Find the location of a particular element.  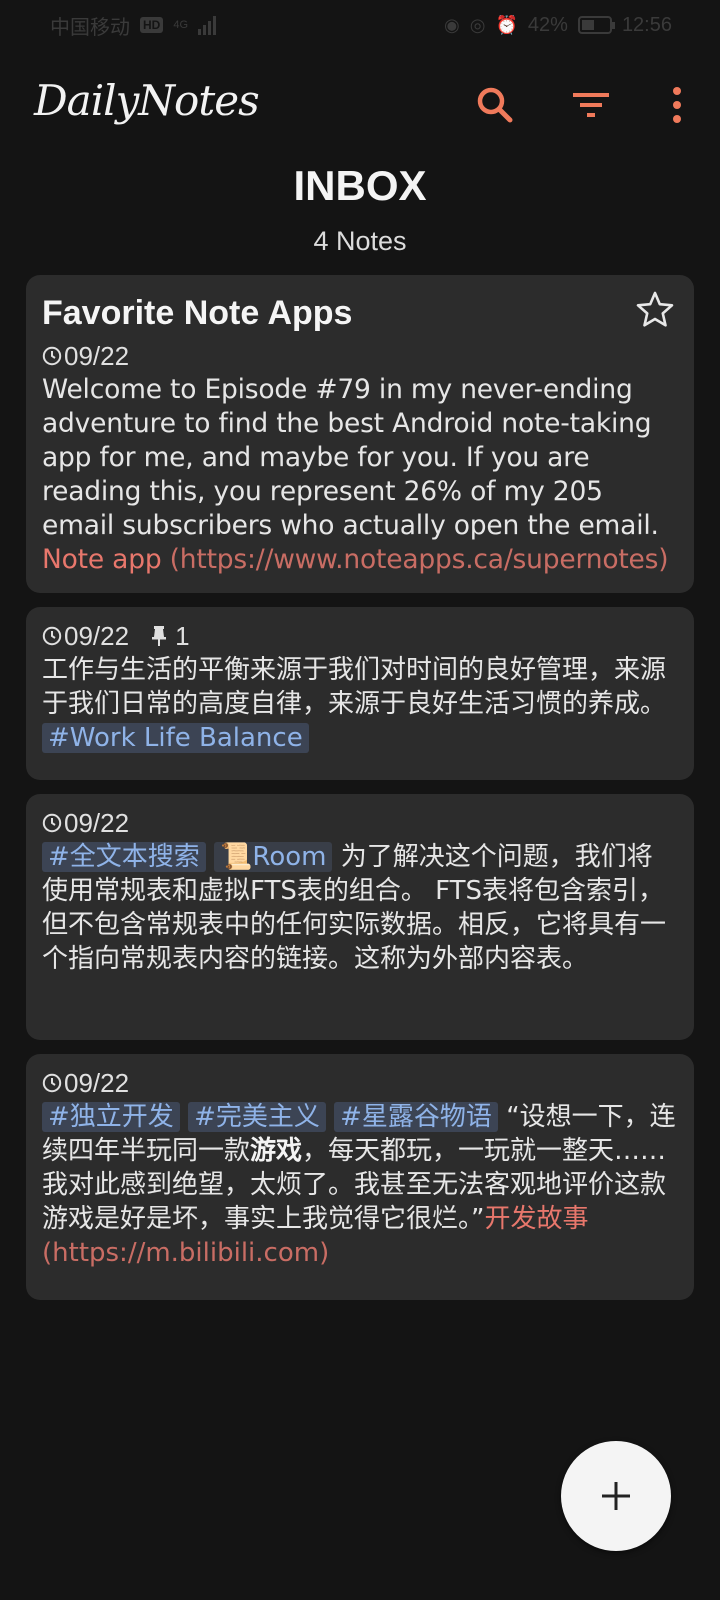

note-text-bold: 游戏 is located at coordinates (276, 1151).